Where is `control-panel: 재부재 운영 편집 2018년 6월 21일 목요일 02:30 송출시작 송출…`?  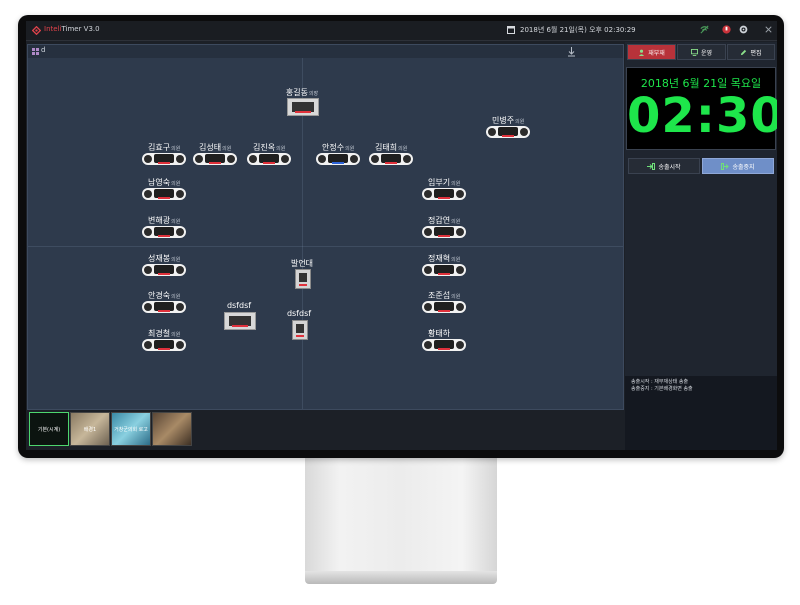
control-panel: 재부재 운영 편집 2018년 6월 21일 목요일 02:30 송출시작 송출… is located at coordinates (701, 246).